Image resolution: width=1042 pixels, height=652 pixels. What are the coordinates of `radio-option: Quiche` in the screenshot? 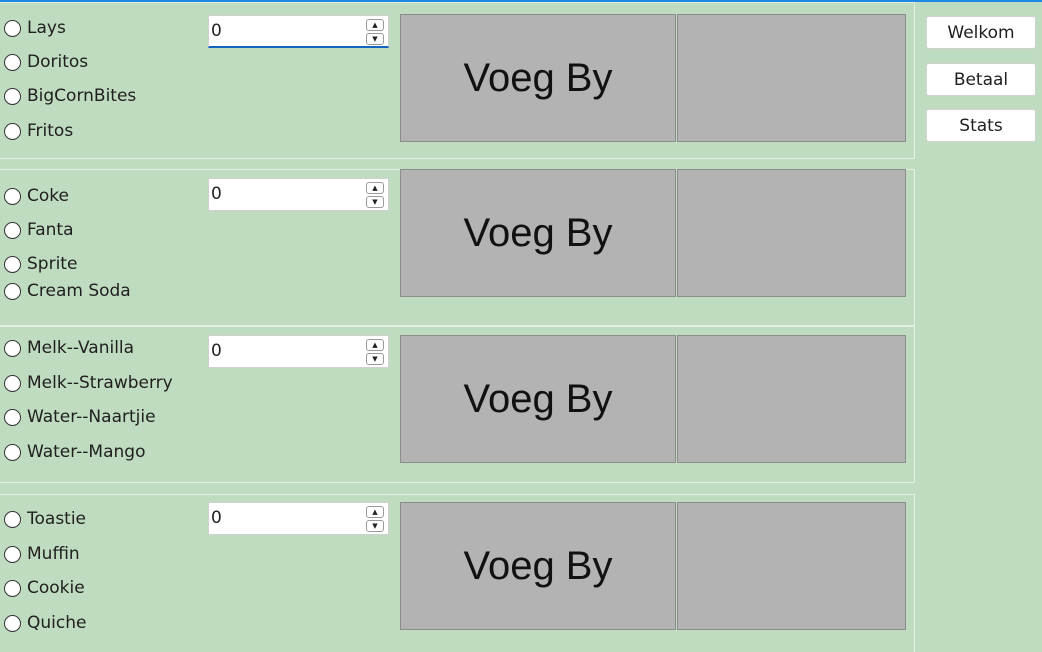 It's located at (45, 623).